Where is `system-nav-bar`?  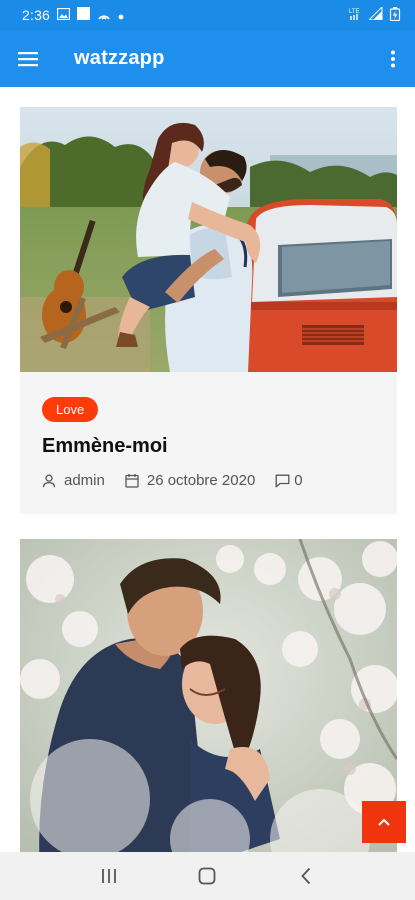
system-nav-bar is located at coordinates (207, 876).